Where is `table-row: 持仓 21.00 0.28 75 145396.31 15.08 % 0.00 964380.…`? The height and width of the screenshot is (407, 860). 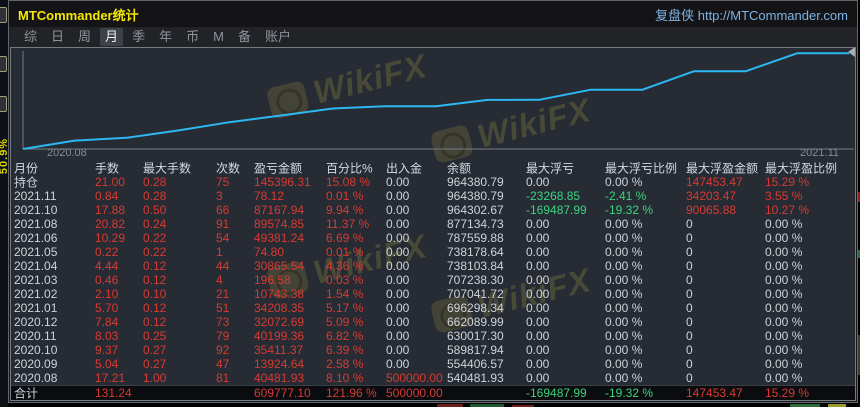
table-row: 持仓 21.00 0.28 75 145396.31 15.08 % 0.00 964380.… is located at coordinates (433, 182).